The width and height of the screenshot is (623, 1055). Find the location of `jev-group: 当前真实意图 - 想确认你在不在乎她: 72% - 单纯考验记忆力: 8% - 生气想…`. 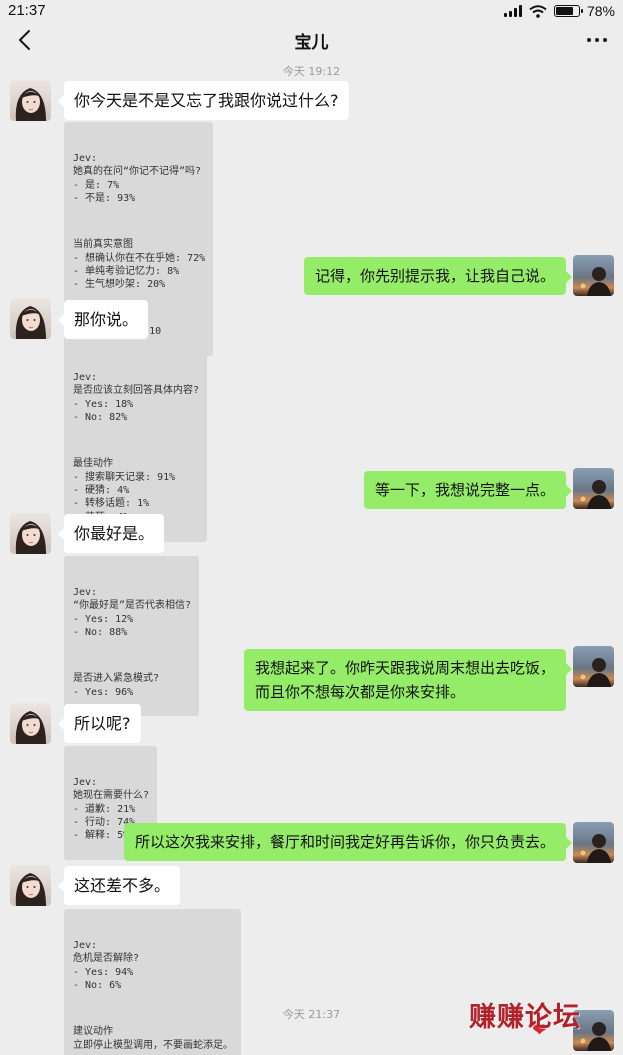

jev-group: 当前真实意图 - 想确认你在不在乎她: 72% - 单纯考验记忆力: 8% - 生气想… is located at coordinates (139, 265).